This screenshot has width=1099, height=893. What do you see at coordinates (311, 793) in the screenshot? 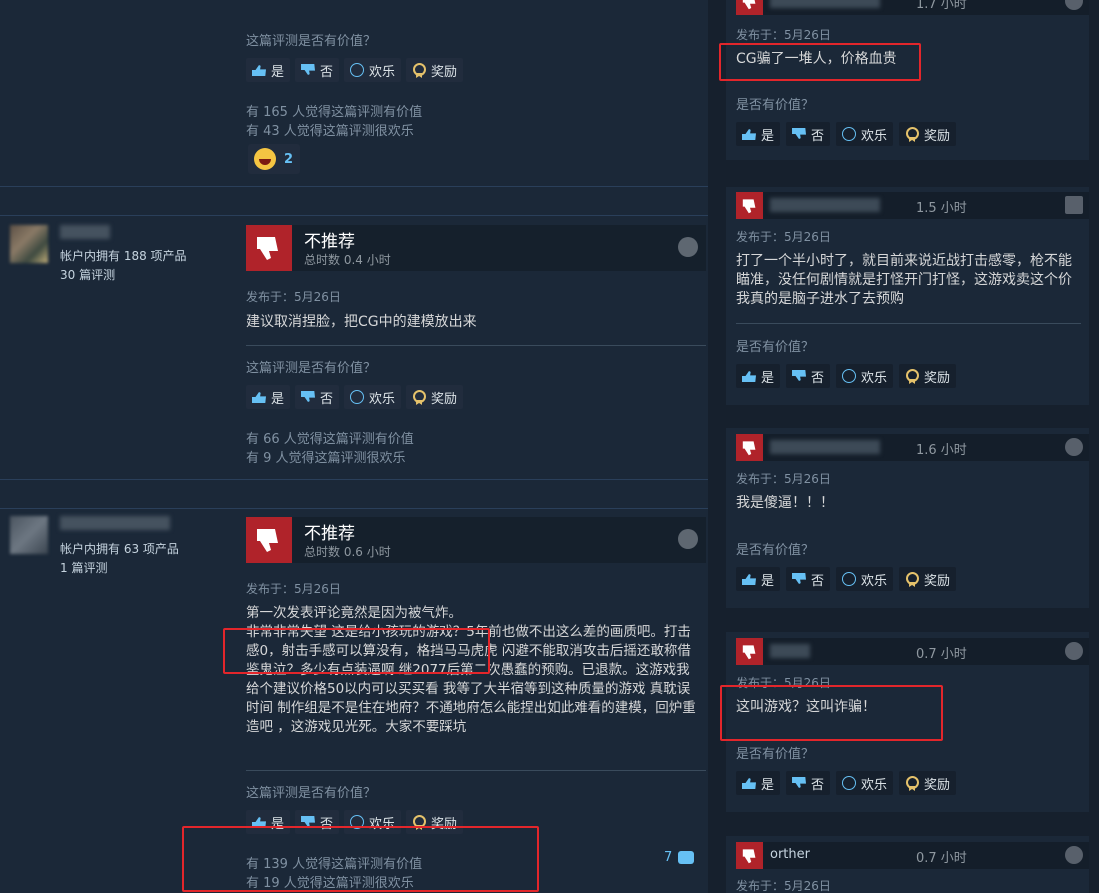
I see `helpful-question: 这篇评测是否有价值？` at bounding box center [311, 793].